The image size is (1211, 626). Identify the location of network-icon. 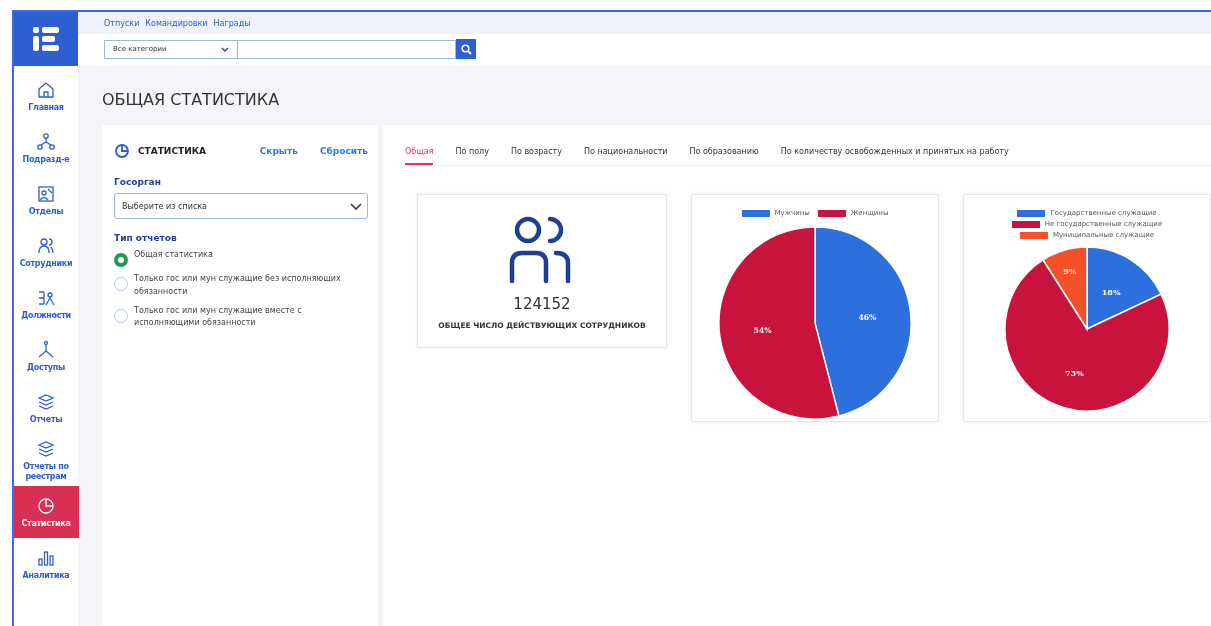
(46, 349).